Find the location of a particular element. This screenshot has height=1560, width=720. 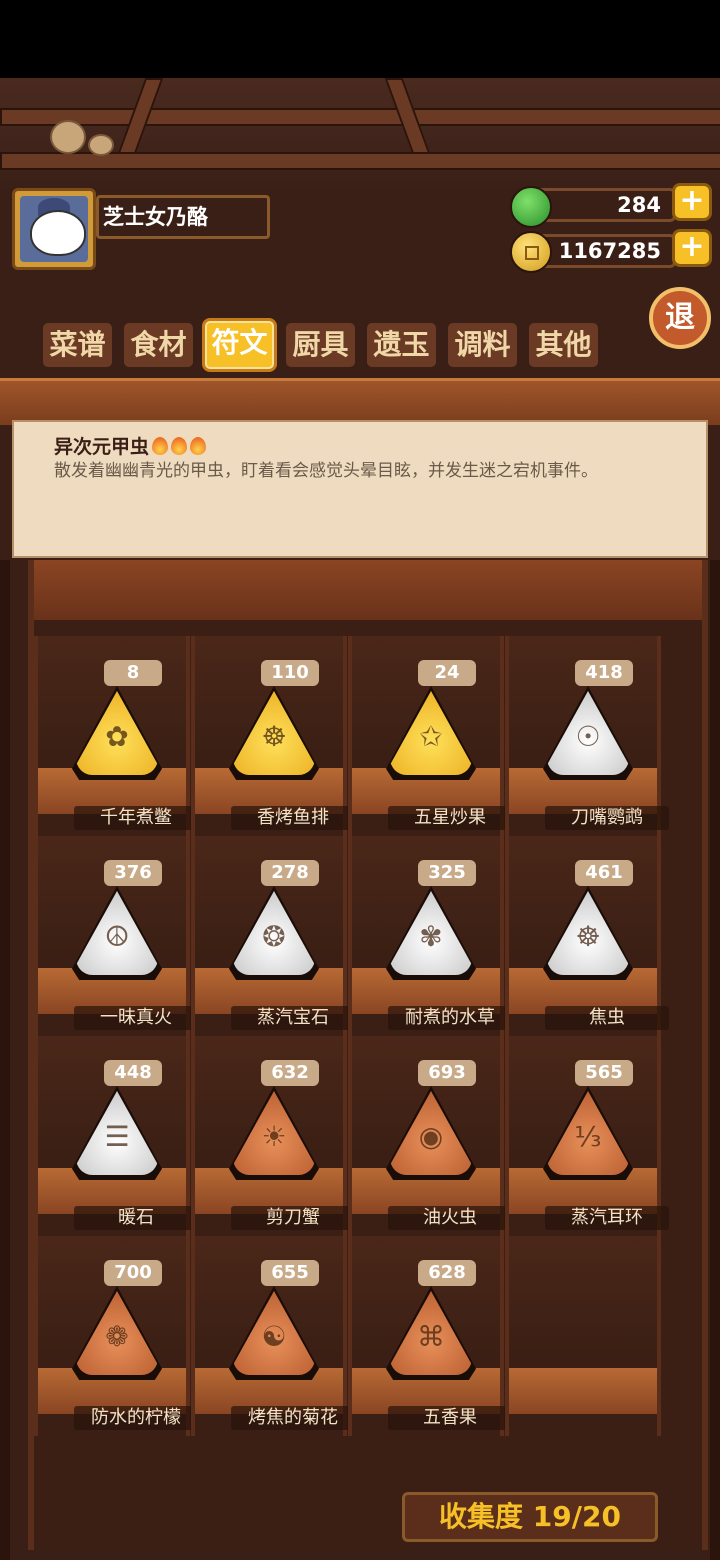

tab-other: 其他 is located at coordinates (563, 345).